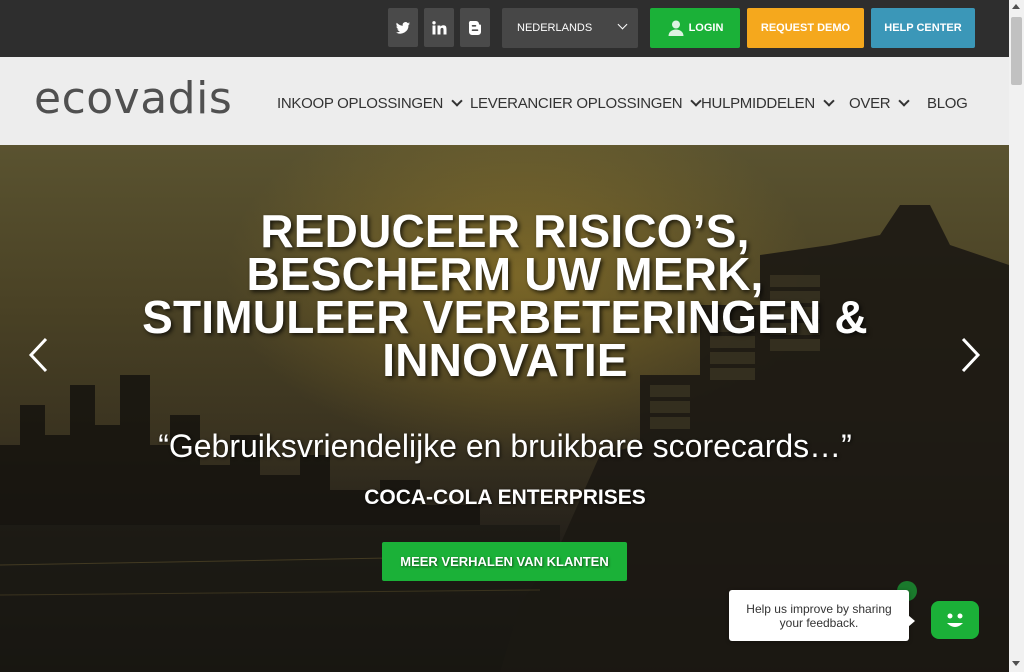 The width and height of the screenshot is (1024, 672). I want to click on language-select: NEDERLANDS, so click(570, 28).